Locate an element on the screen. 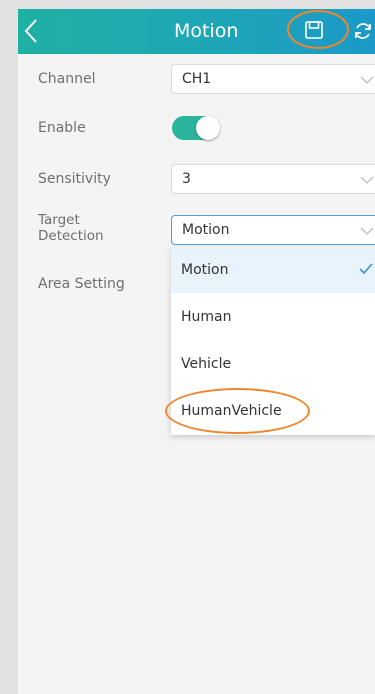  target-detection-value: Motion is located at coordinates (206, 230).